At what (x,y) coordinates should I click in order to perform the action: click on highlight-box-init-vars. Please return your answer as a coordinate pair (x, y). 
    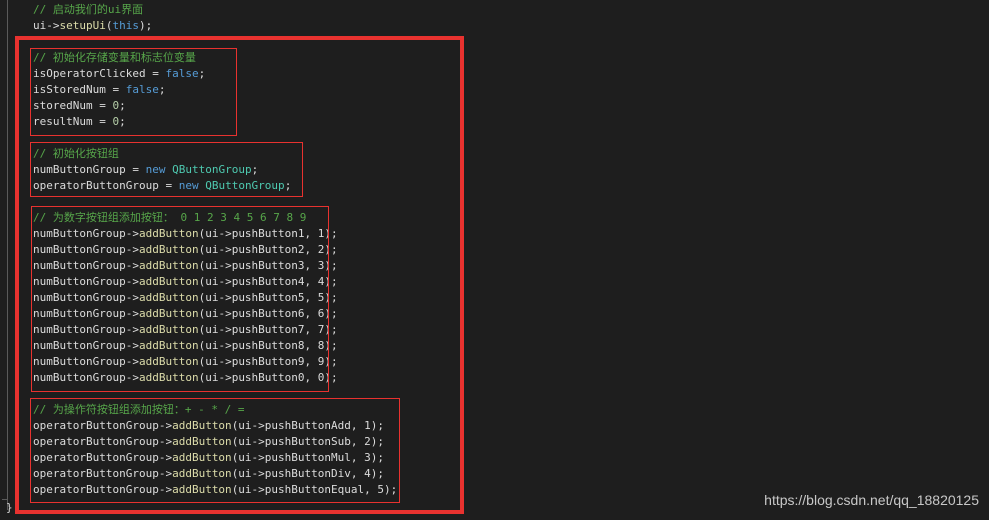
    Looking at the image, I should click on (133, 92).